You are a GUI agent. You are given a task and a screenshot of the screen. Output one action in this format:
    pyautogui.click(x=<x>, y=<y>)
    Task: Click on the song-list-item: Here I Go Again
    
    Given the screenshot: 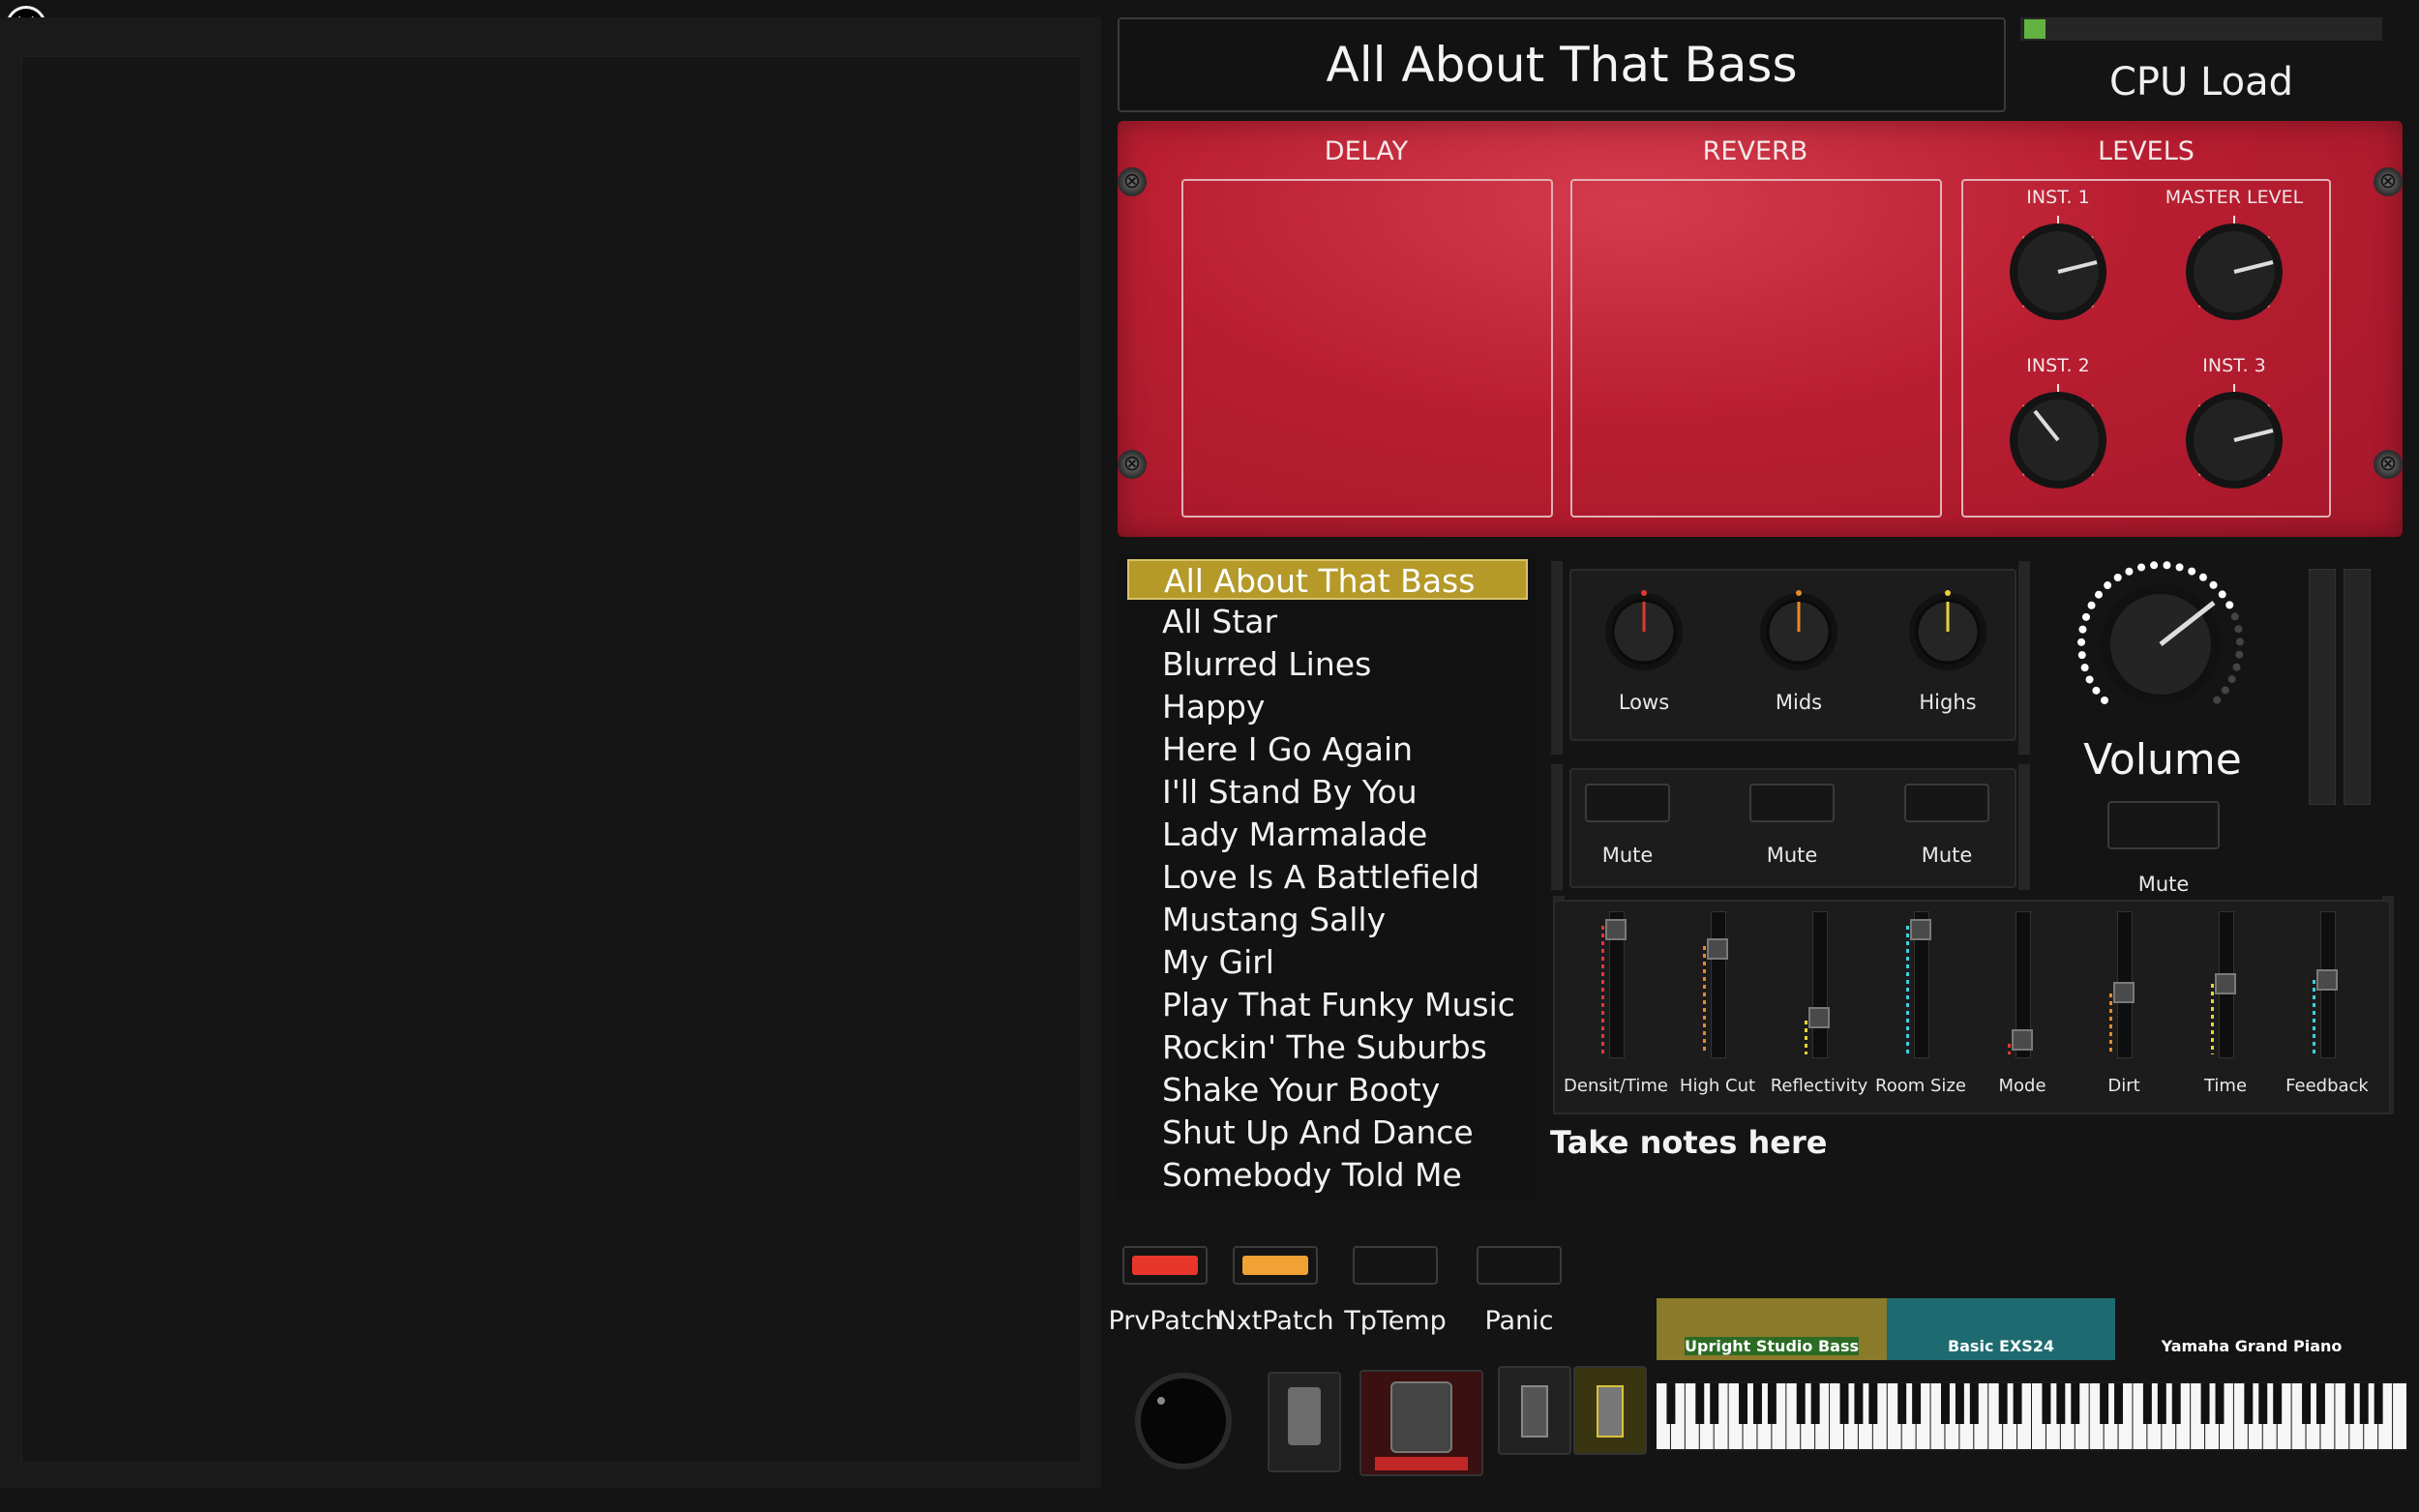 What is the action you would take?
    pyautogui.click(x=1327, y=750)
    